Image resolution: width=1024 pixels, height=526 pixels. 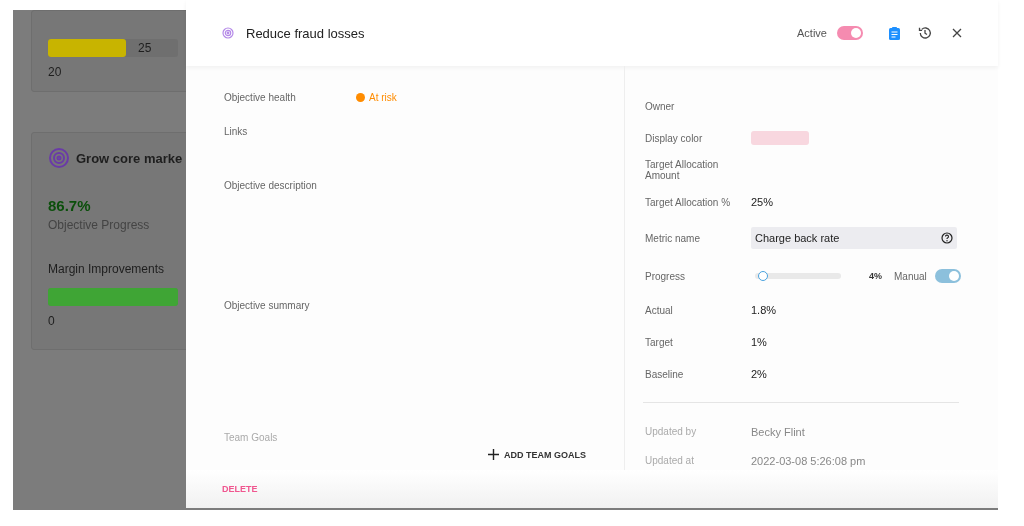 I want to click on field-value: 25%, so click(x=762, y=202).